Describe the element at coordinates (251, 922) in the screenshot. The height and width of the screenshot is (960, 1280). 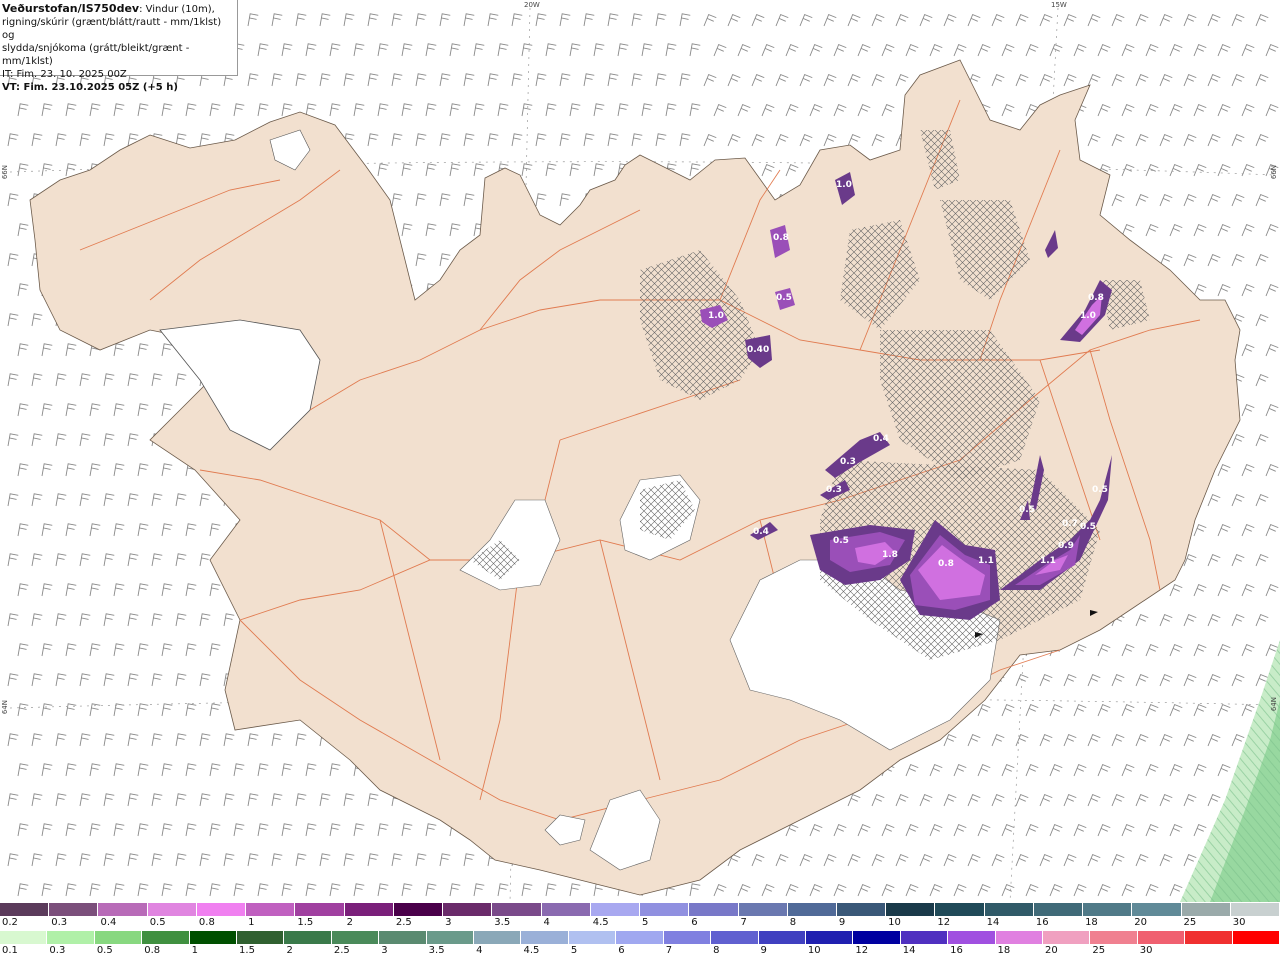
I see `legend-label: 1` at that location.